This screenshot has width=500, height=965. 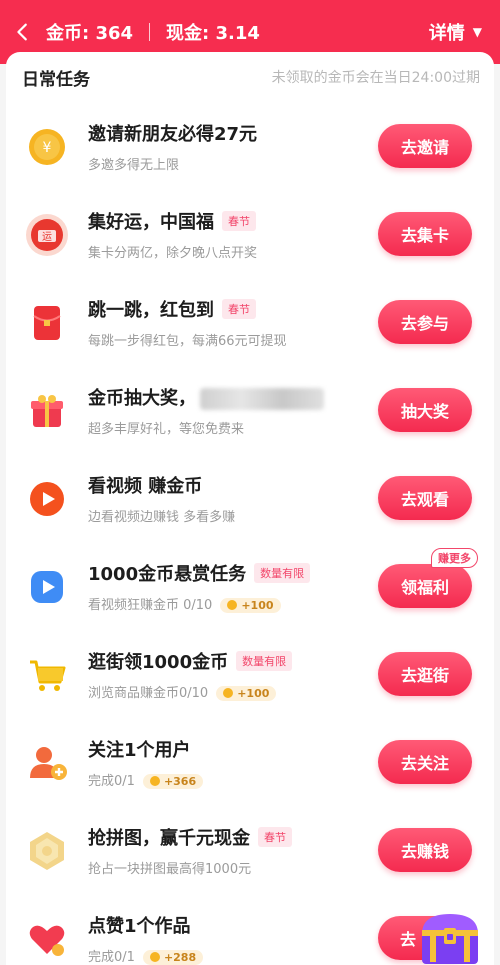 What do you see at coordinates (90, 33) in the screenshot?
I see `coin-balance: 金币: 364` at bounding box center [90, 33].